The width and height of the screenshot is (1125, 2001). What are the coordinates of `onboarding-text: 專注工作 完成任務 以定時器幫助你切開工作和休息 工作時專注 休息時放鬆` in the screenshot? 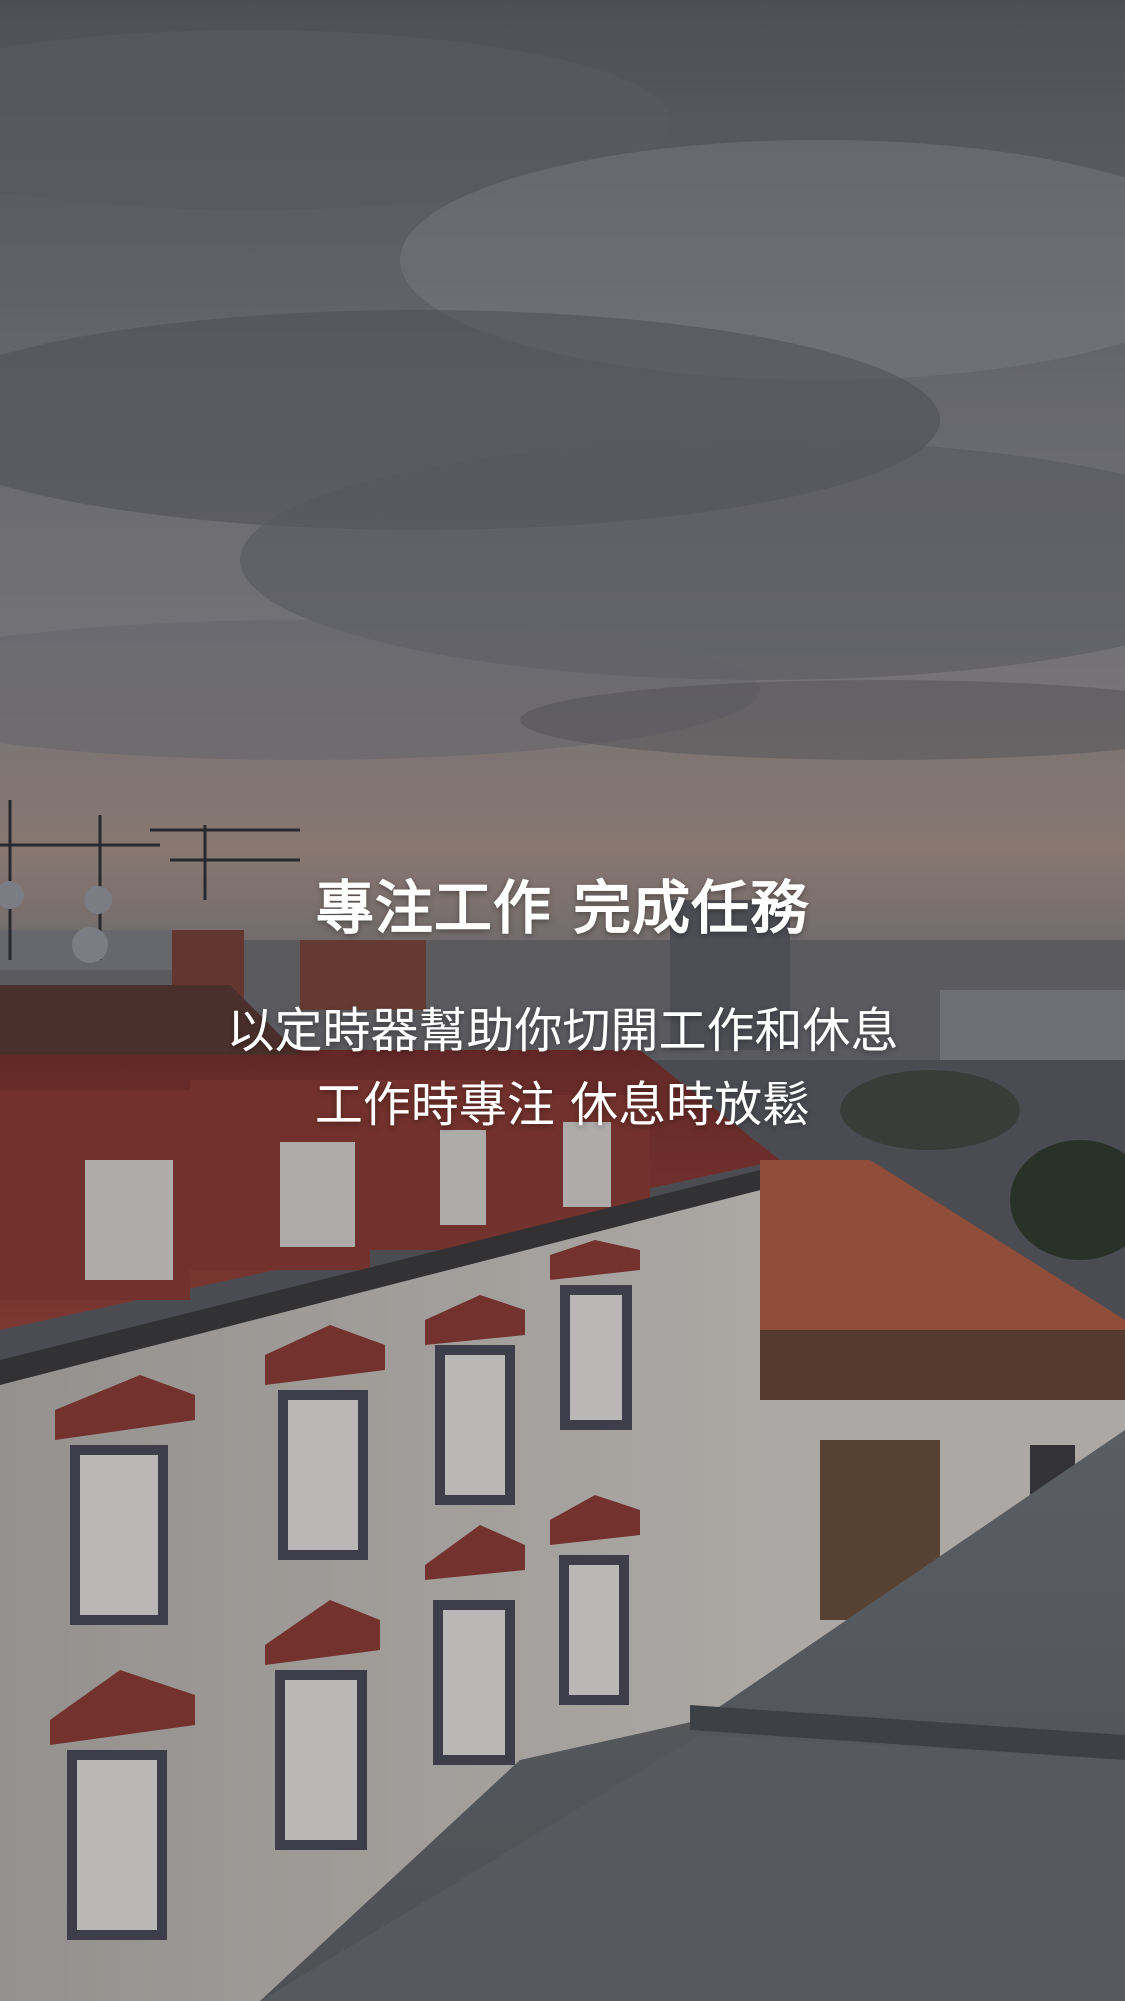 It's located at (562, 1006).